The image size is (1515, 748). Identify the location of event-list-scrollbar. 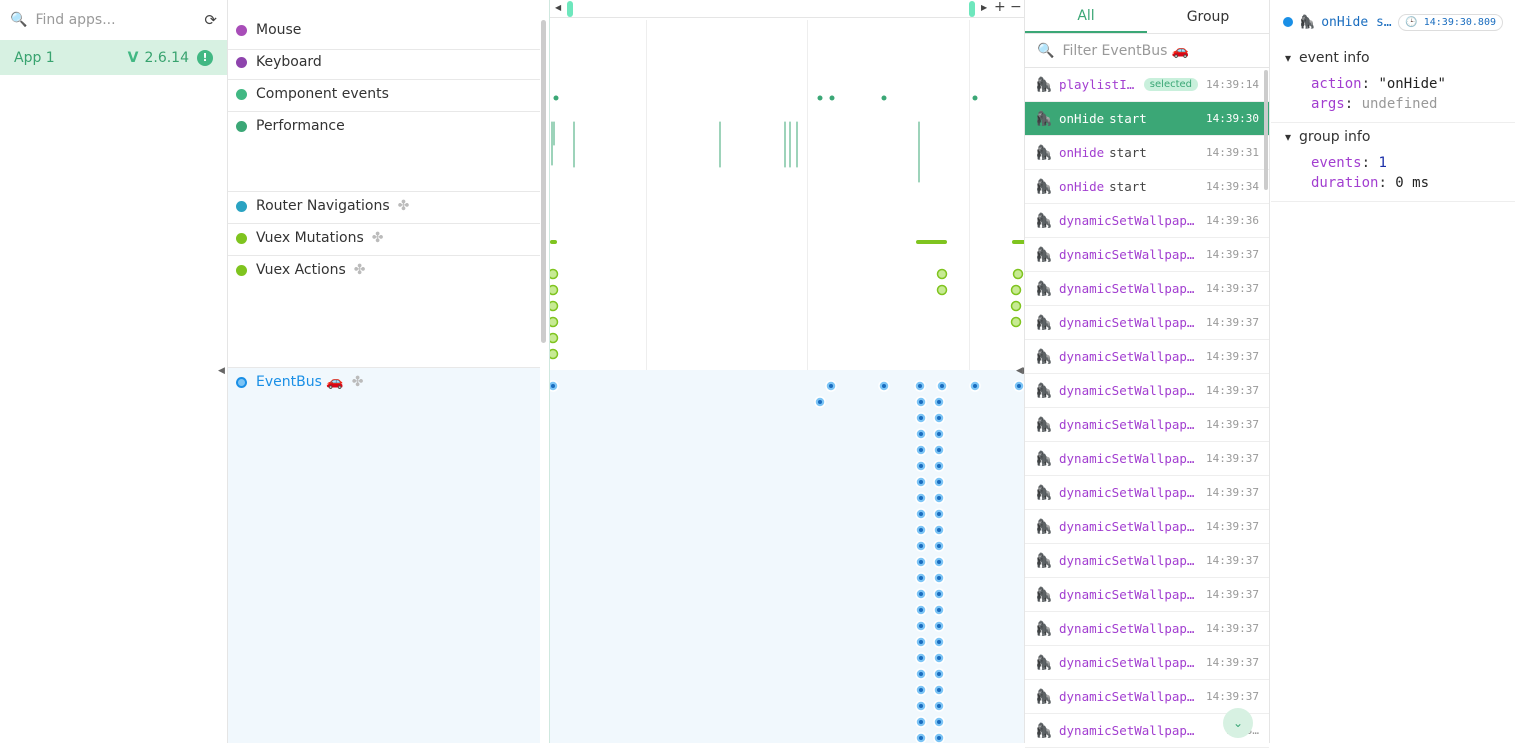
(1266, 130).